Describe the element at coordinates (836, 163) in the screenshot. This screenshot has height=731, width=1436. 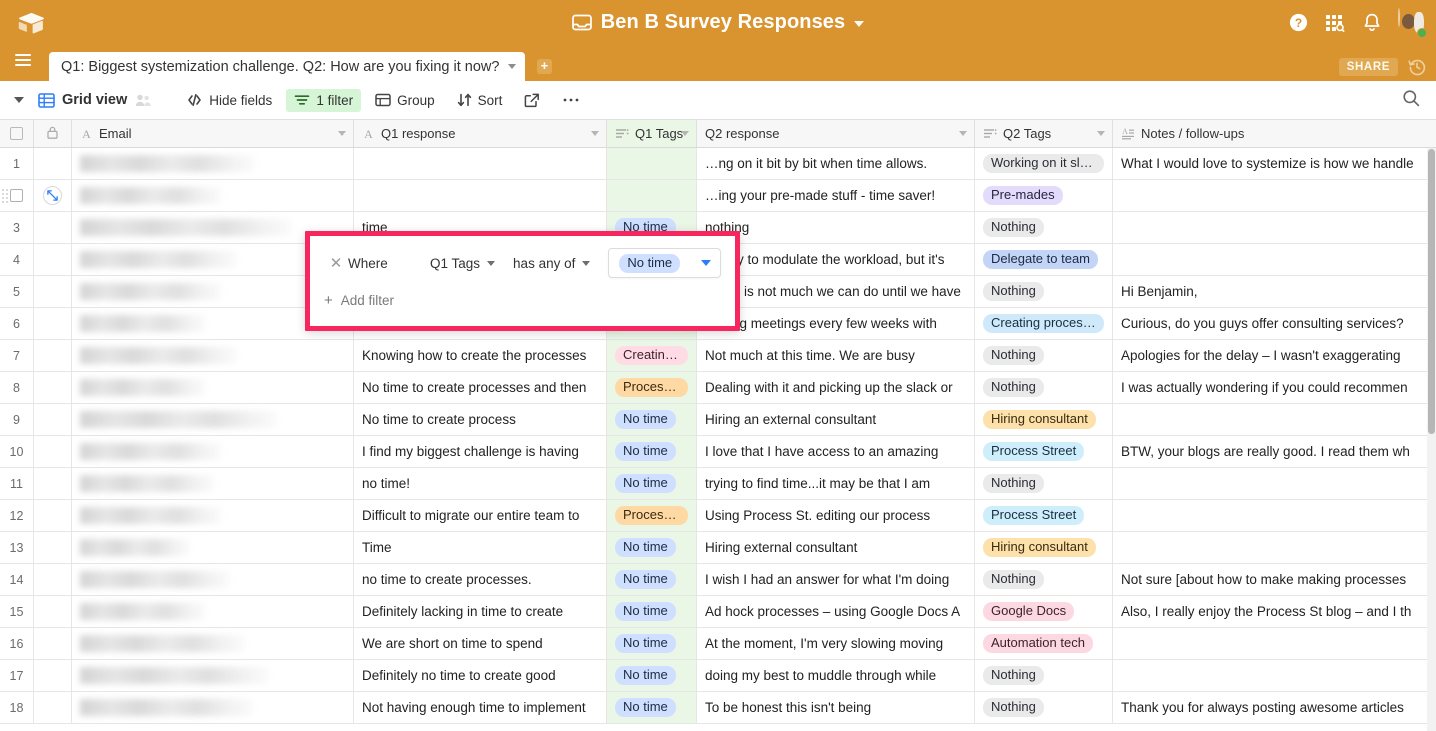
I see `cell-q2-response: …ng on it bit by bit when time allows.` at that location.